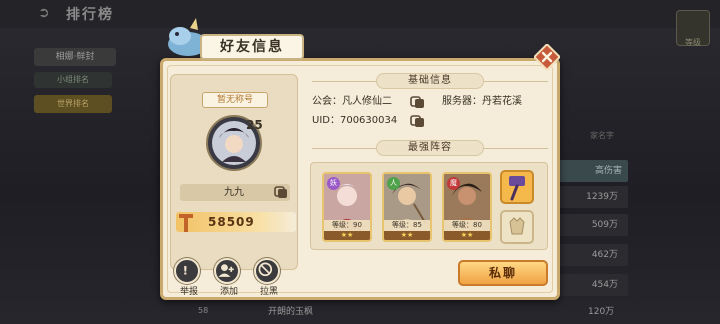 Image resolution: width=720 pixels, height=324 pixels. Describe the element at coordinates (601, 312) in the screenshot. I see `bottom-player-power: 120万` at that location.